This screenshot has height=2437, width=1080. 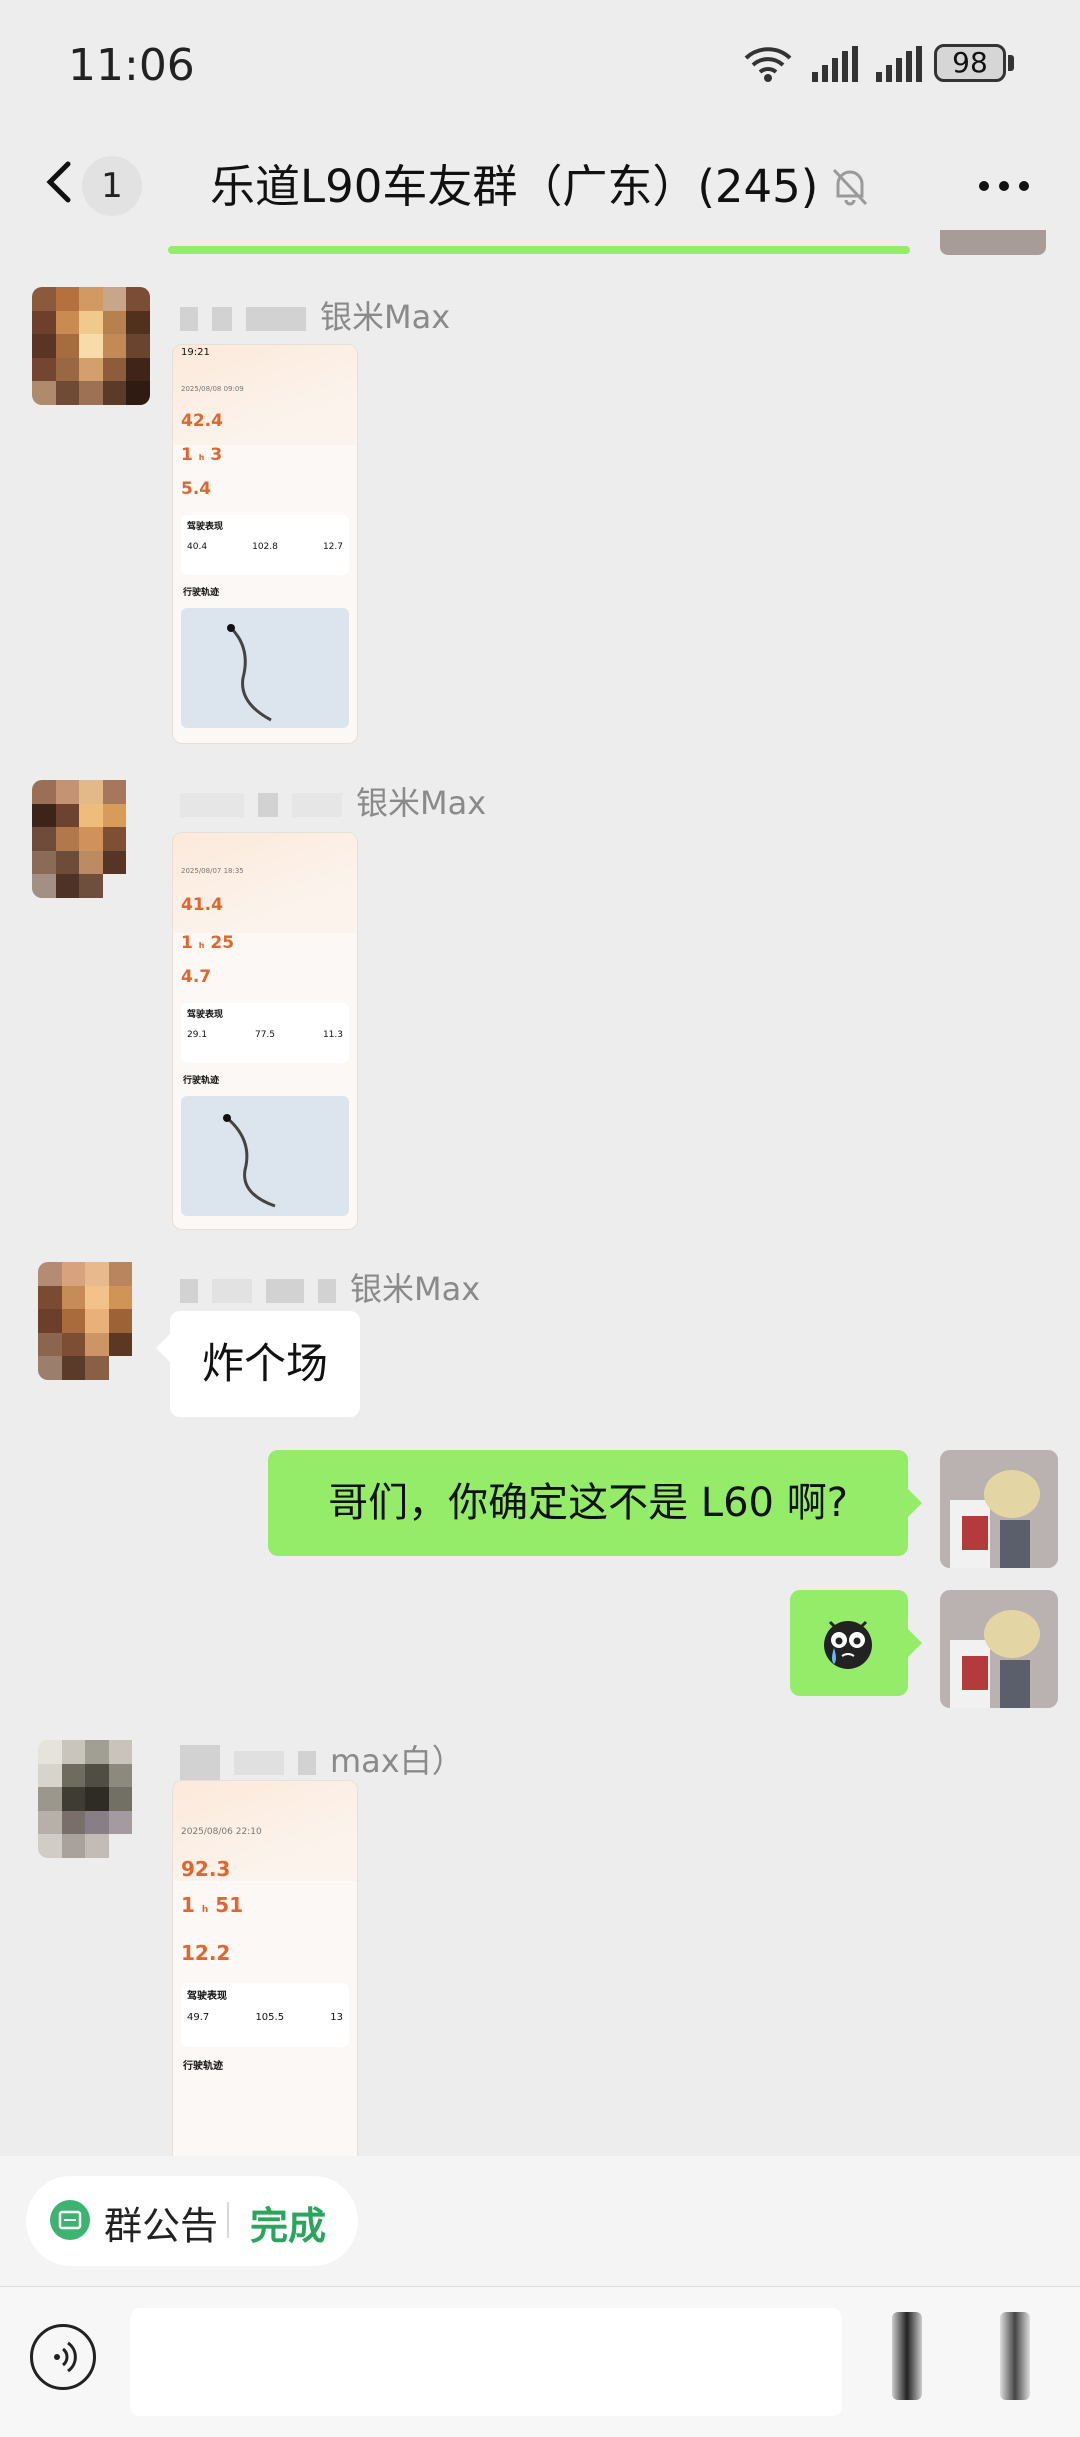 I want to click on message-bubble: 炸个场, so click(x=265, y=1364).